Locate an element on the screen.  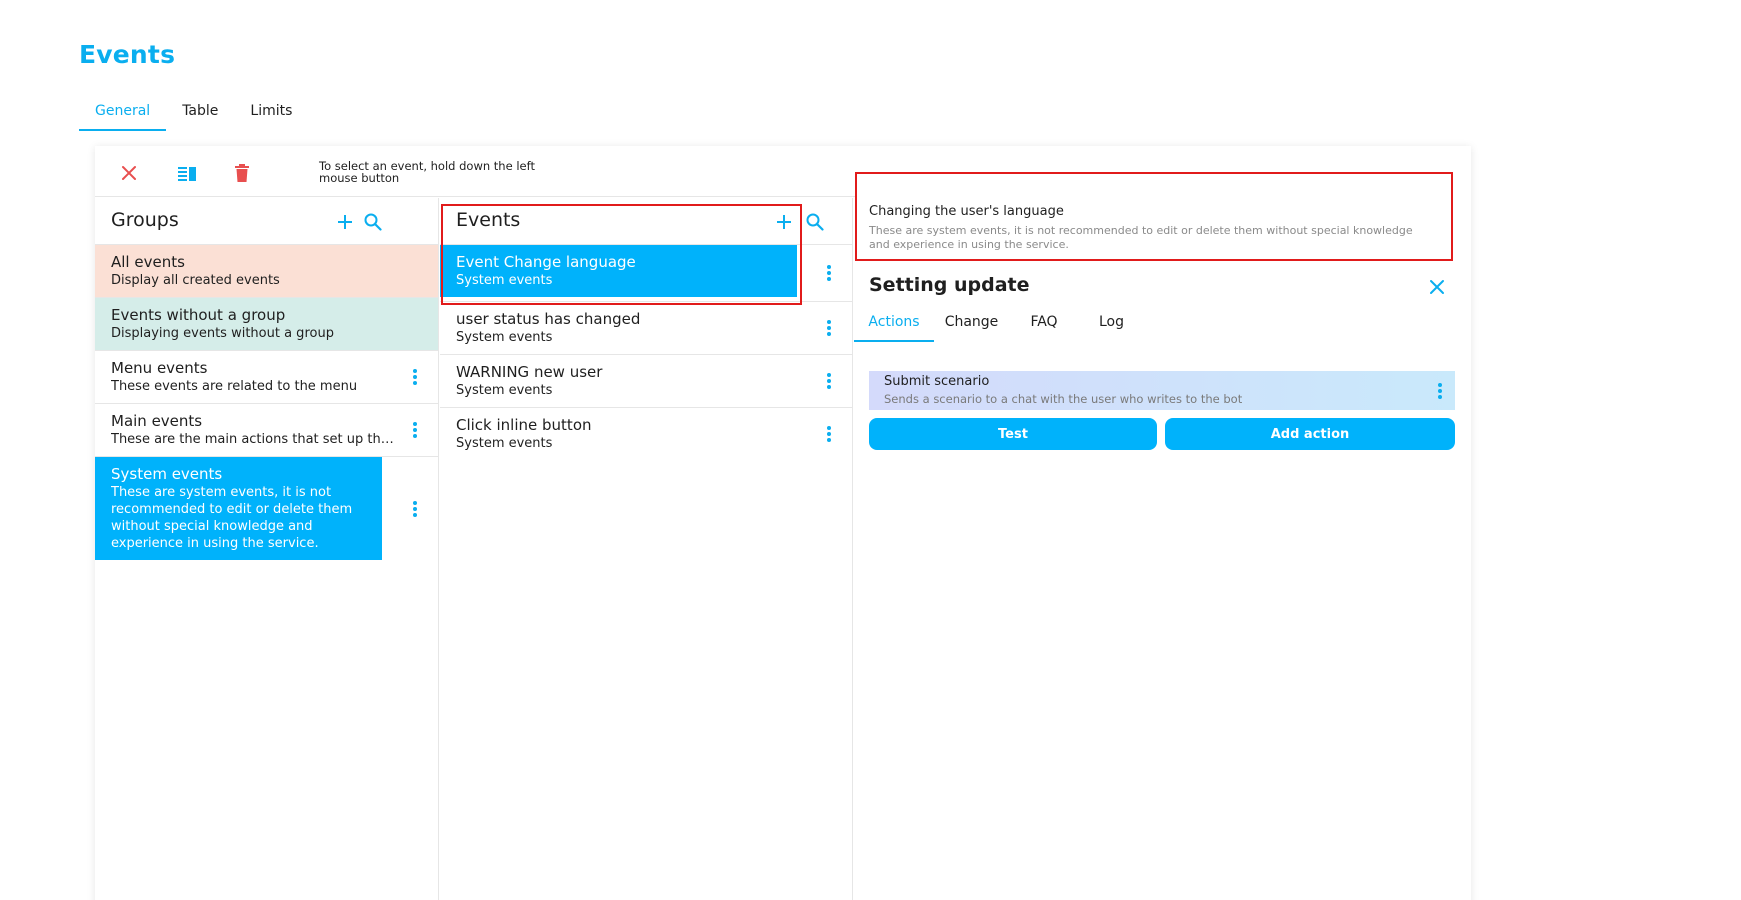
details-tabs: Actions Change FAQ Log is located at coordinates (999, 324).